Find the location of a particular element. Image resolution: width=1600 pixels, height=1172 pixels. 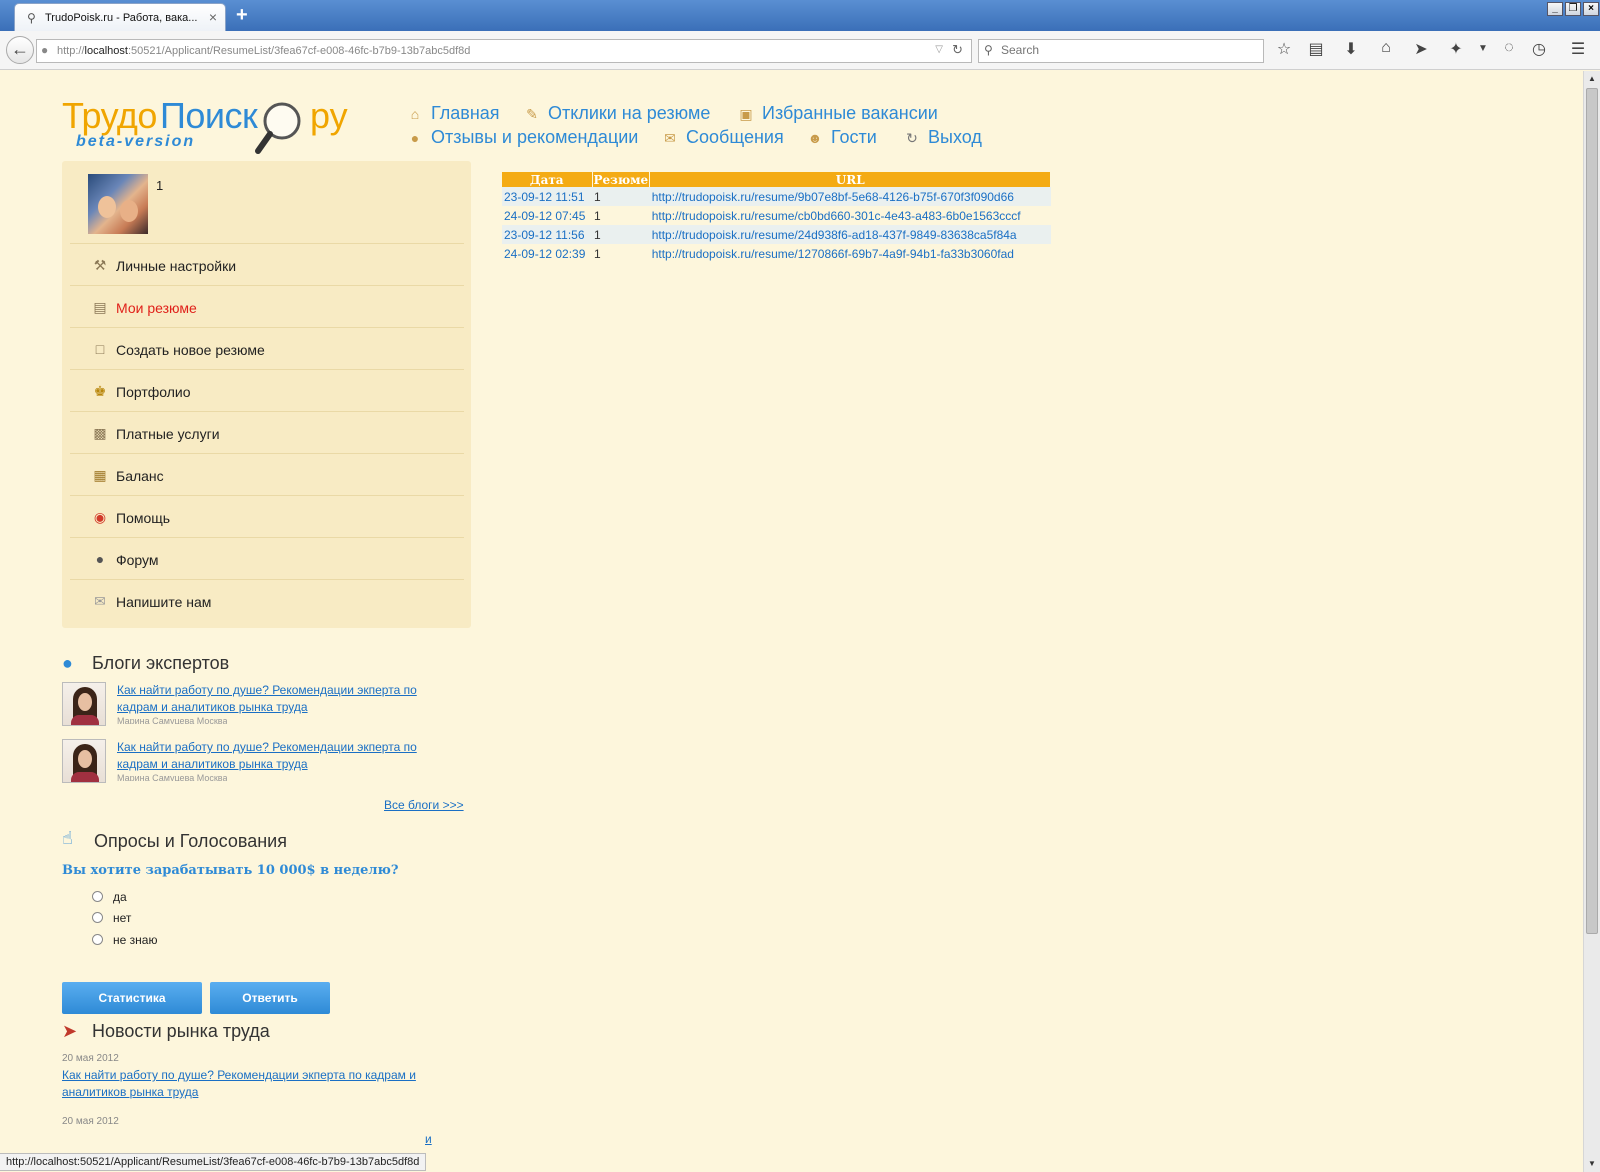

nav-guests: ☻ Гости is located at coordinates (841, 137).